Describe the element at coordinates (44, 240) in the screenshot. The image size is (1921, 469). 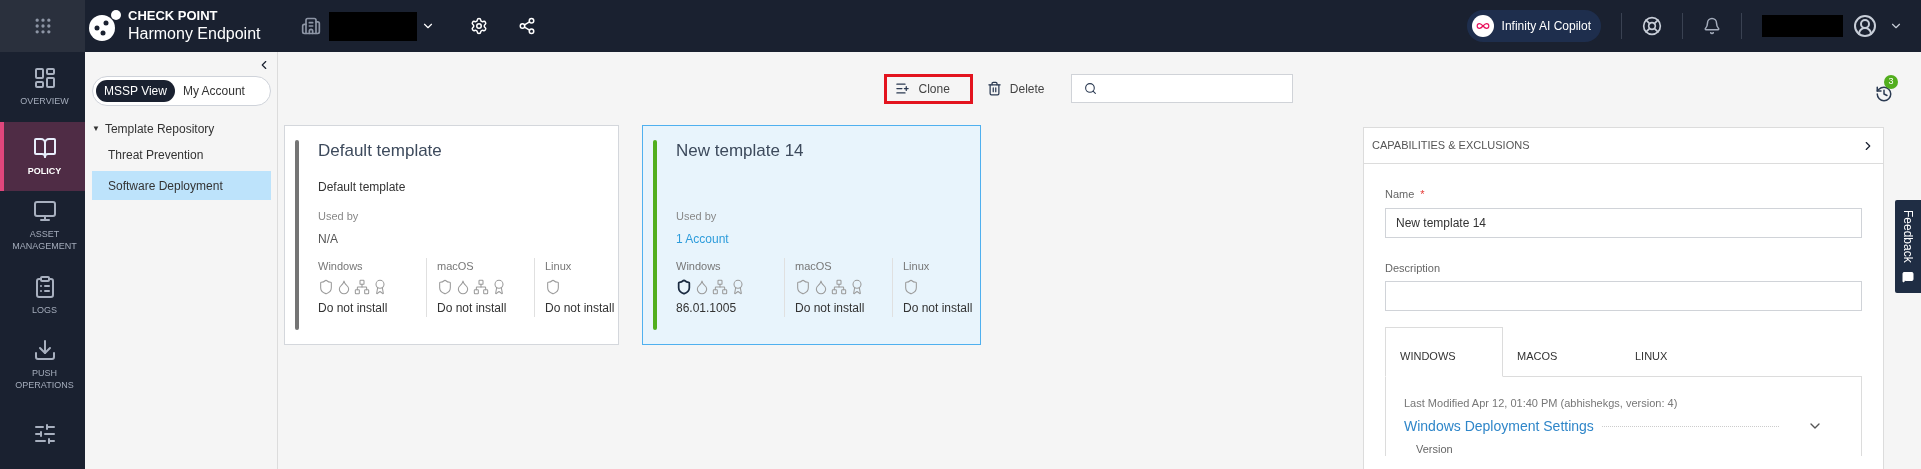
I see `nav-label: ASSET MANAGEMENT` at that location.